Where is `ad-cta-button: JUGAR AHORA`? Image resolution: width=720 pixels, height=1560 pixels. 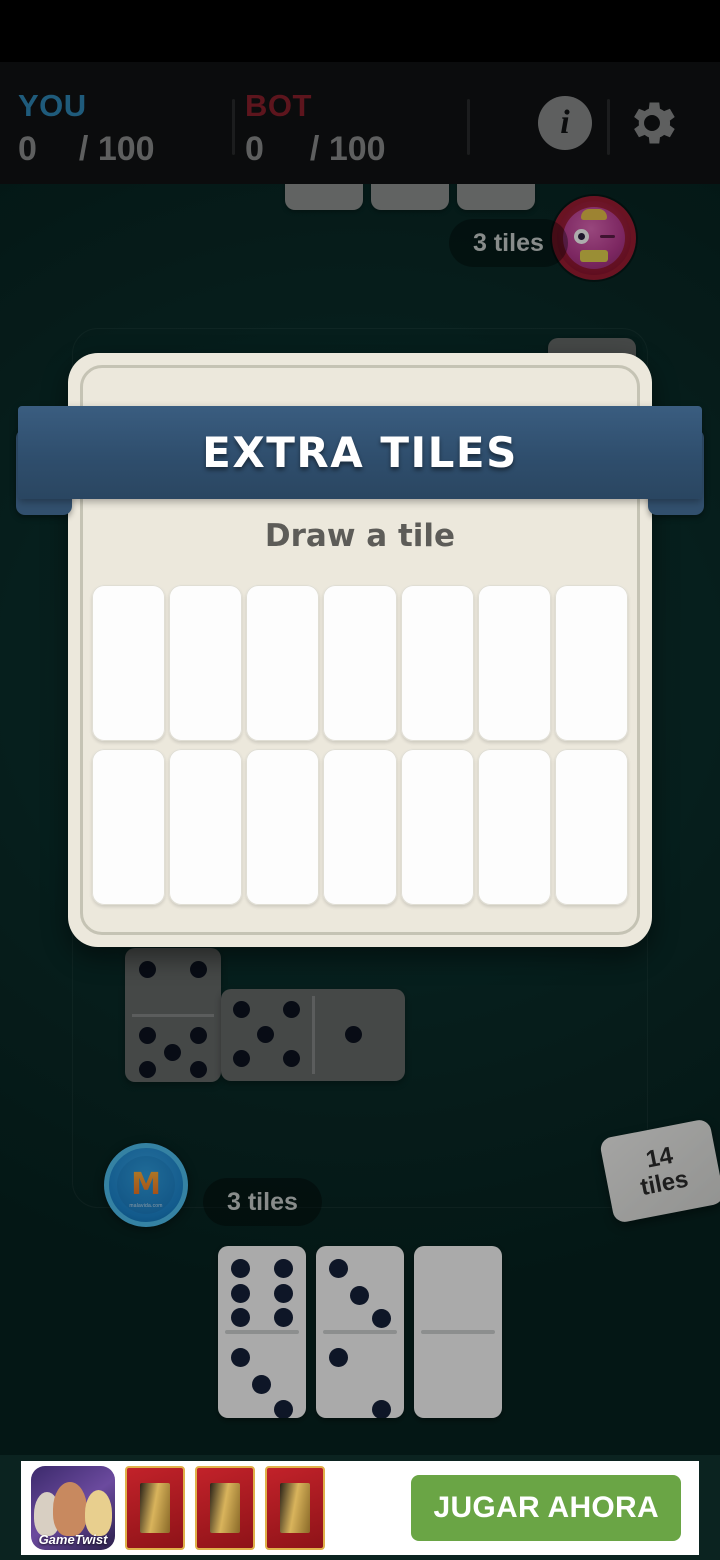
ad-cta-button: JUGAR AHORA is located at coordinates (546, 1507).